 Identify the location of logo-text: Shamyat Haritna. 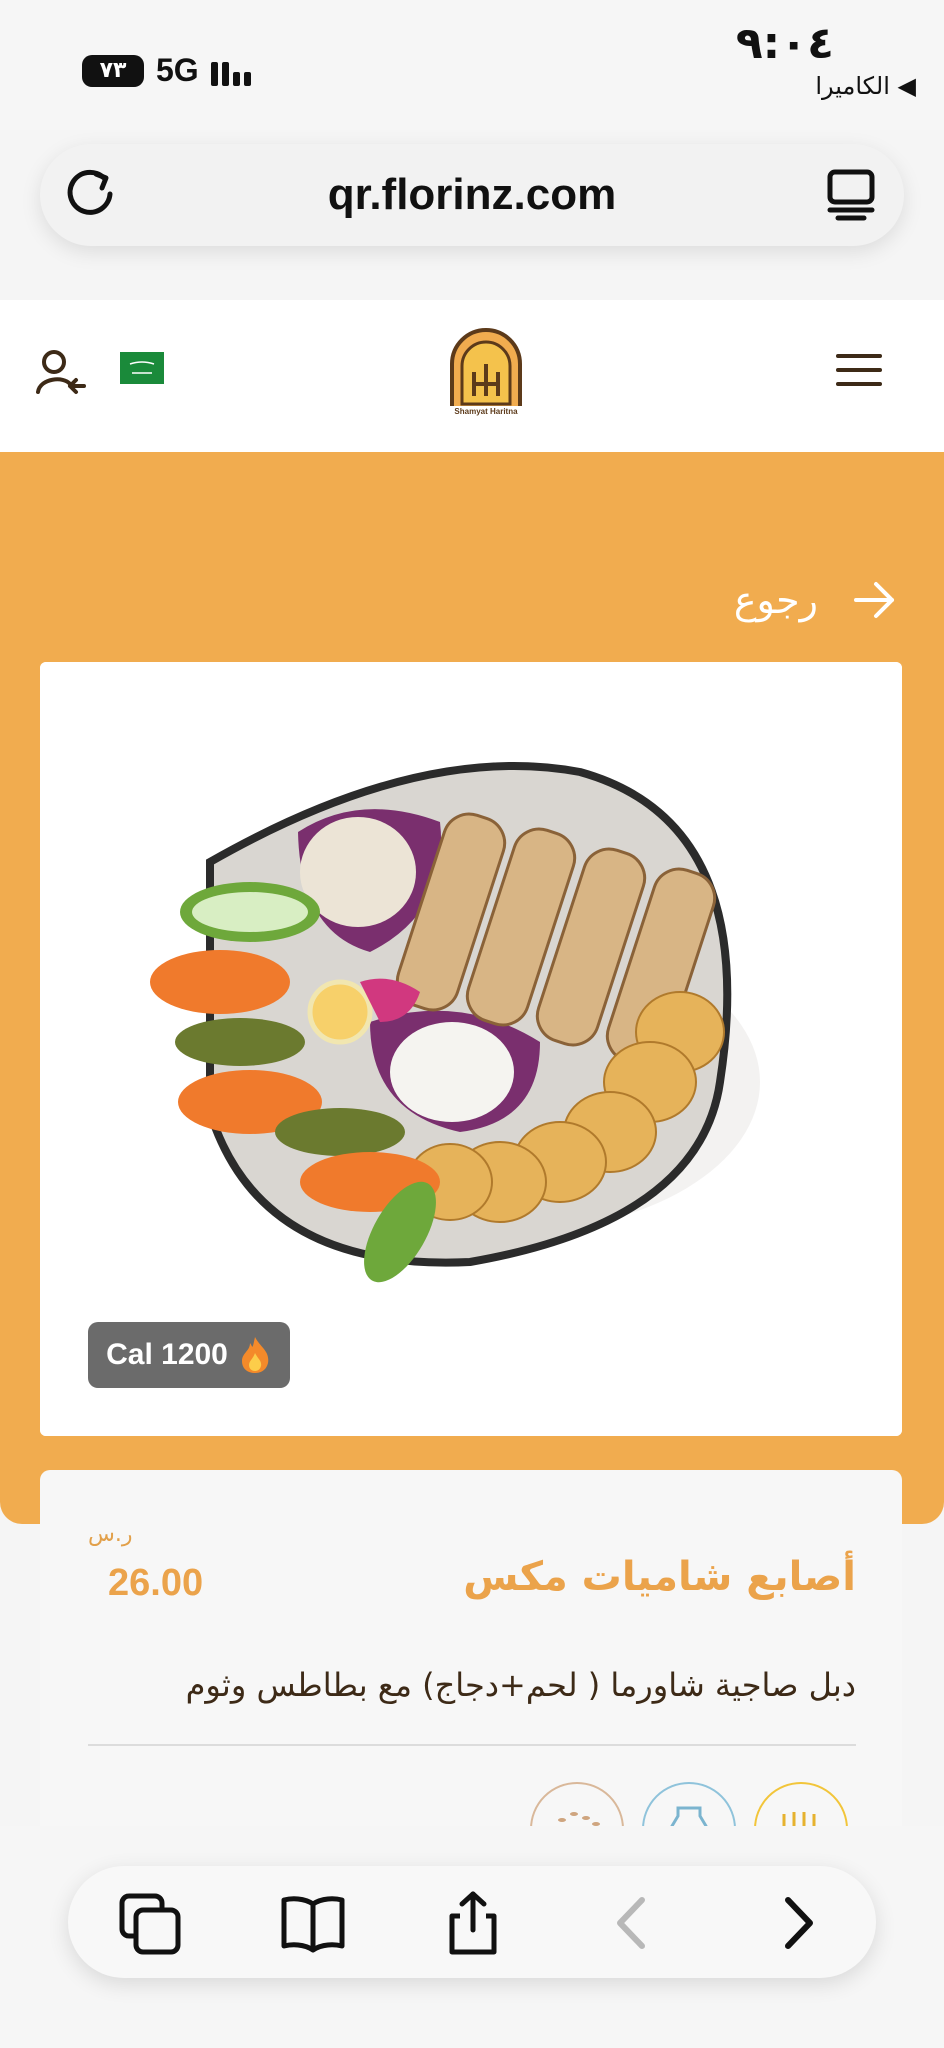
(486, 411).